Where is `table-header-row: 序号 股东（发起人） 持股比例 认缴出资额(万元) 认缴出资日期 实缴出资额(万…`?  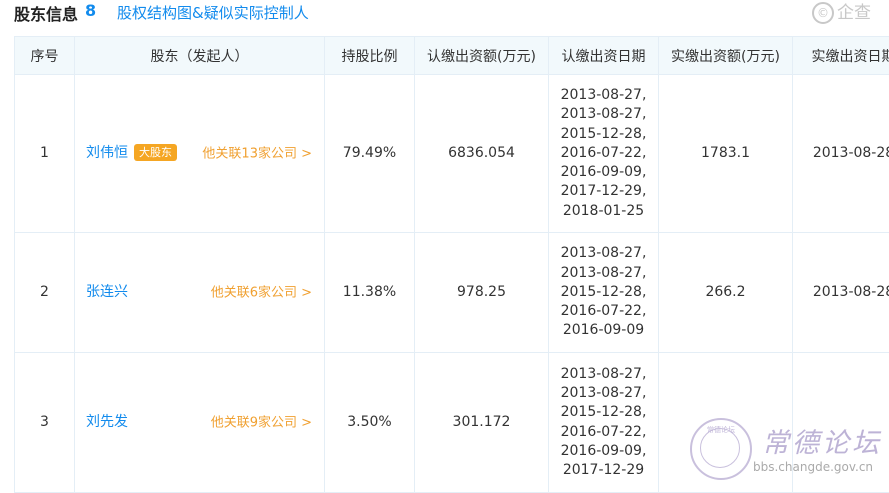
table-header-row: 序号 股东（发起人） 持股比例 认缴出资额(万元) 认缴出资日期 实缴出资额(万… is located at coordinates (452, 56).